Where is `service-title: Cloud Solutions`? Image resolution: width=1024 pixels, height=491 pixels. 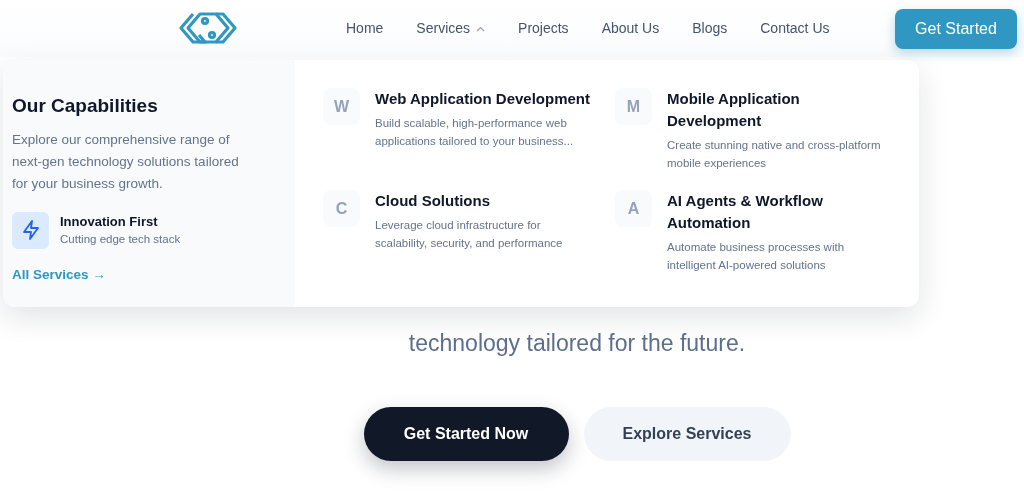
service-title: Cloud Solutions is located at coordinates (433, 201).